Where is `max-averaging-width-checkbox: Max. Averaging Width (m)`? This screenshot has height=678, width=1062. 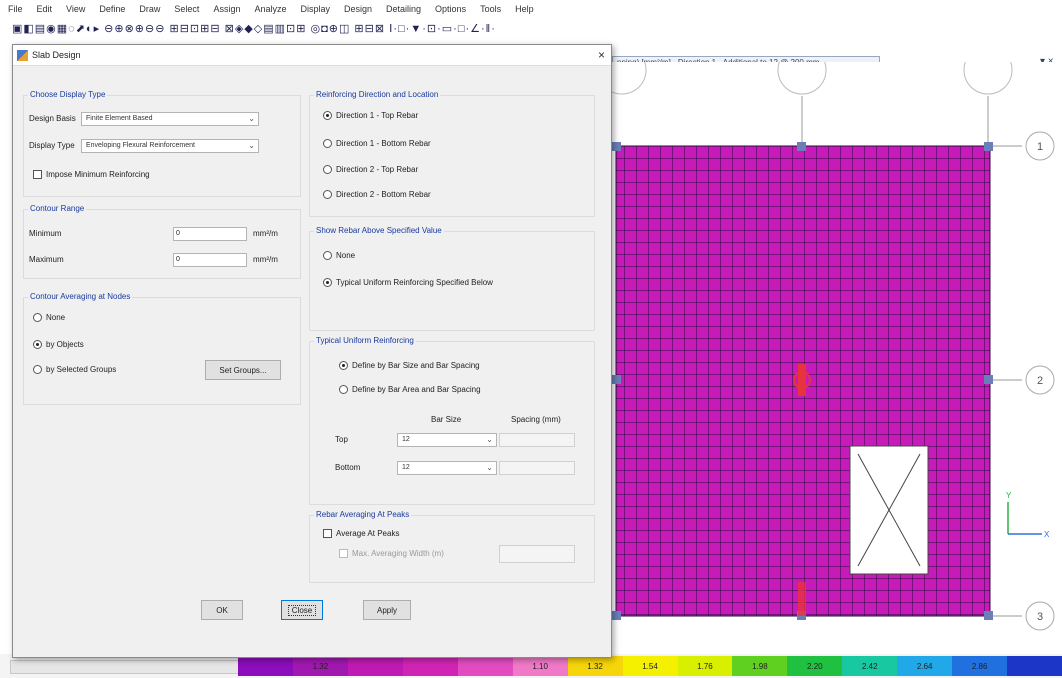 max-averaging-width-checkbox: Max. Averaging Width (m) is located at coordinates (391, 553).